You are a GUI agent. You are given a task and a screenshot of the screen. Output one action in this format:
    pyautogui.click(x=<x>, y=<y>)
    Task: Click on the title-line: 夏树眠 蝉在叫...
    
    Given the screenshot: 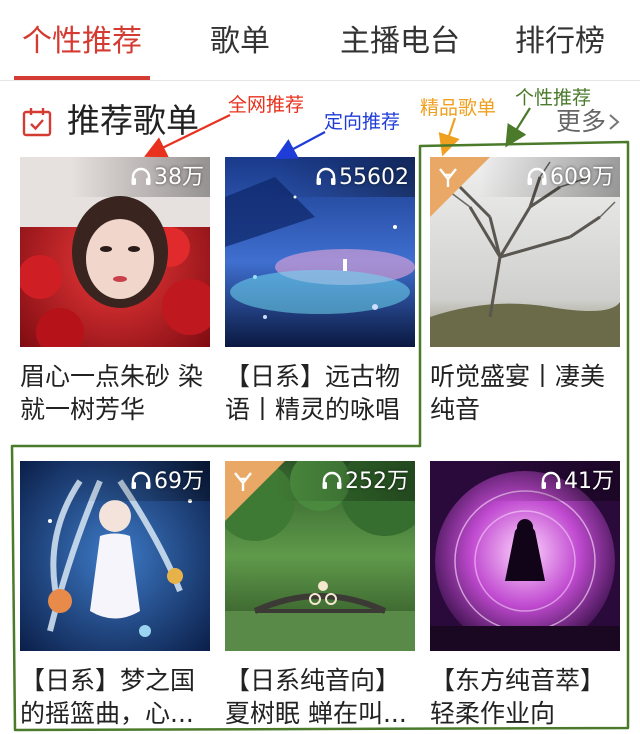 What is the action you would take?
    pyautogui.click(x=316, y=713)
    